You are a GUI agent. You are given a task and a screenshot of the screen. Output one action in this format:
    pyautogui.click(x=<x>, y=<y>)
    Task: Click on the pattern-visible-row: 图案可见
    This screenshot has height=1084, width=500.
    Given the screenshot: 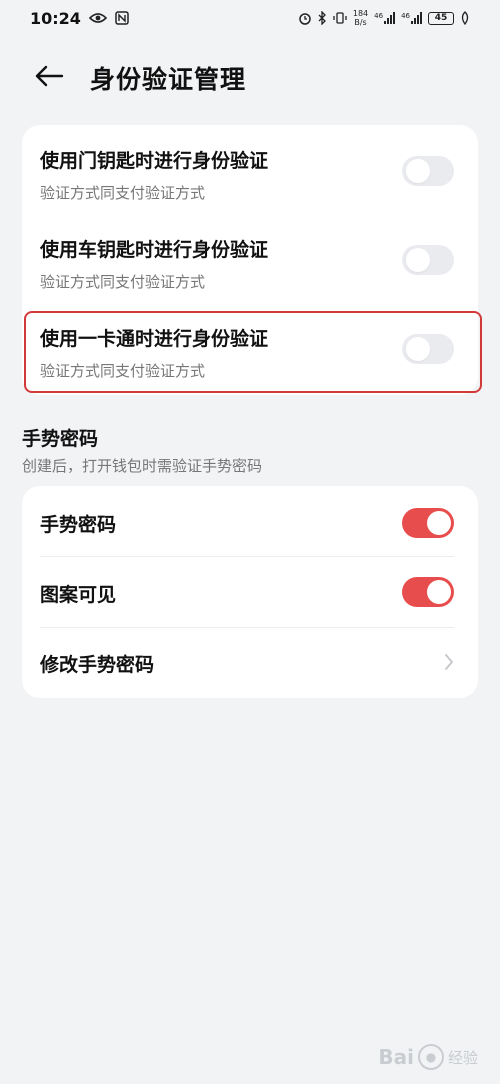 What is the action you would take?
    pyautogui.click(x=250, y=592)
    